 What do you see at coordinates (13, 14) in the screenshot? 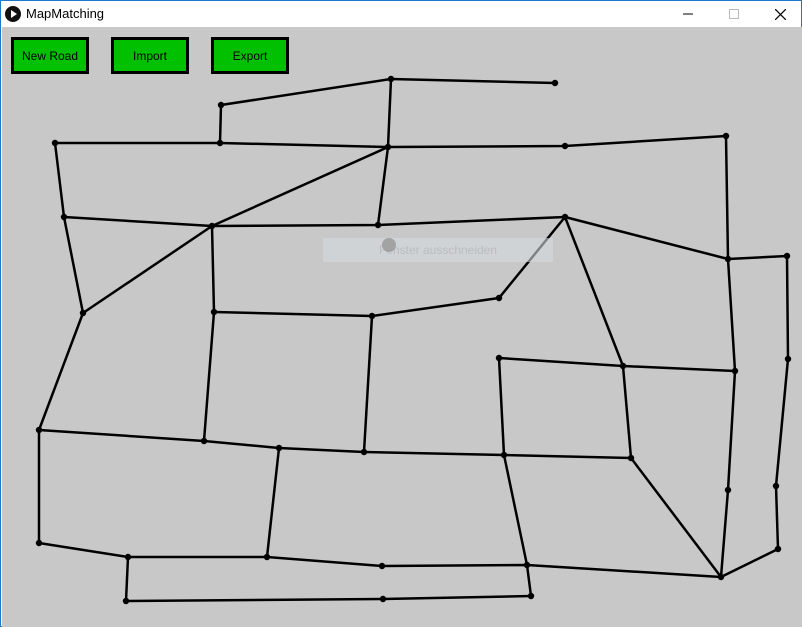
I see `play-circle-icon` at bounding box center [13, 14].